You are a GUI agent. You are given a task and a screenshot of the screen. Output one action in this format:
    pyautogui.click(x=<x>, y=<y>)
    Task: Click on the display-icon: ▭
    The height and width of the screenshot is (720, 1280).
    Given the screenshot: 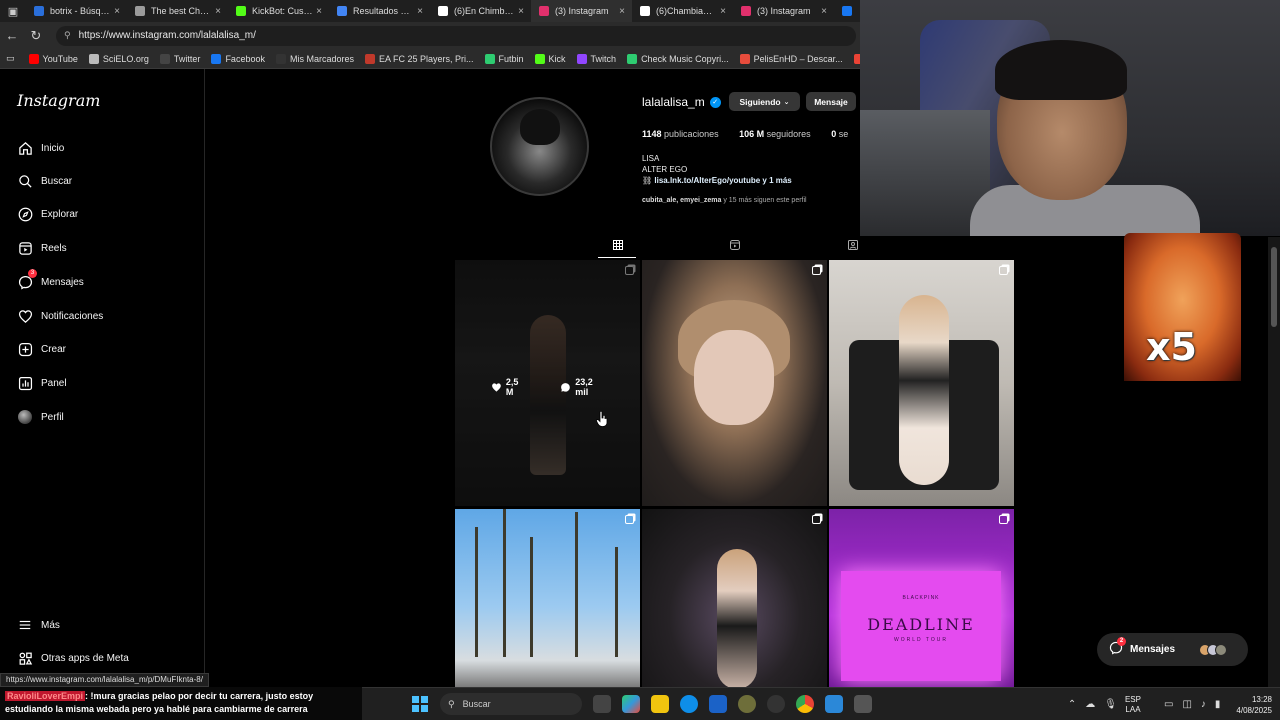 What is the action you would take?
    pyautogui.click(x=1168, y=704)
    